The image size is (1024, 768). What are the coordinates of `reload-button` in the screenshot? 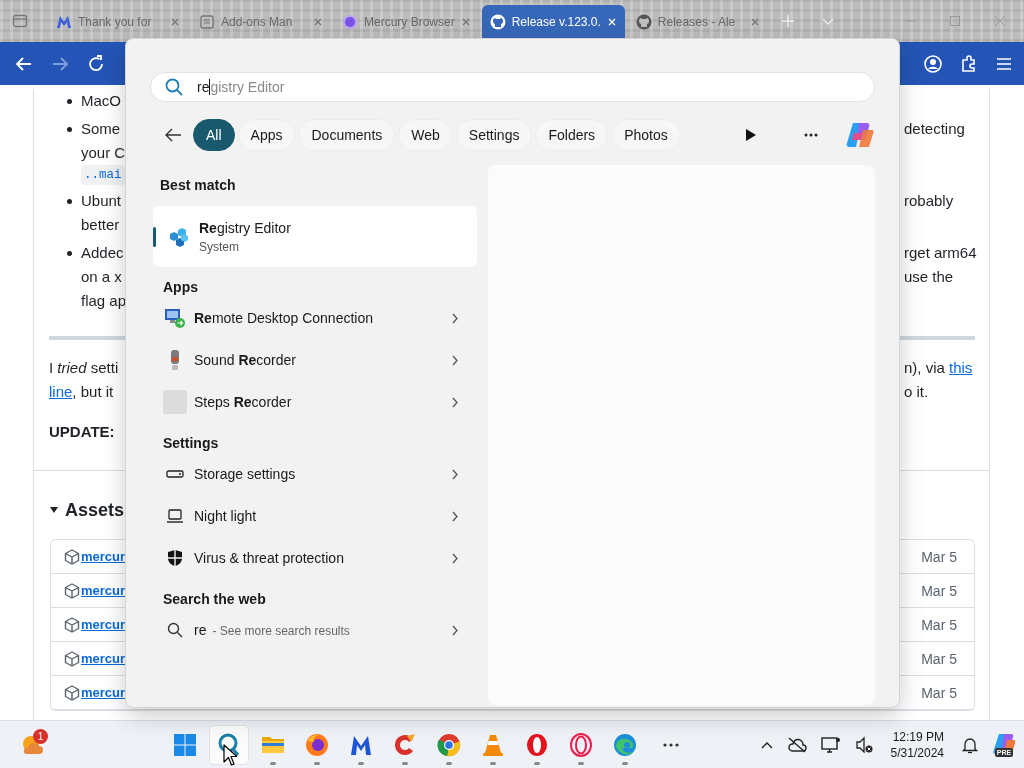 It's located at (96, 63).